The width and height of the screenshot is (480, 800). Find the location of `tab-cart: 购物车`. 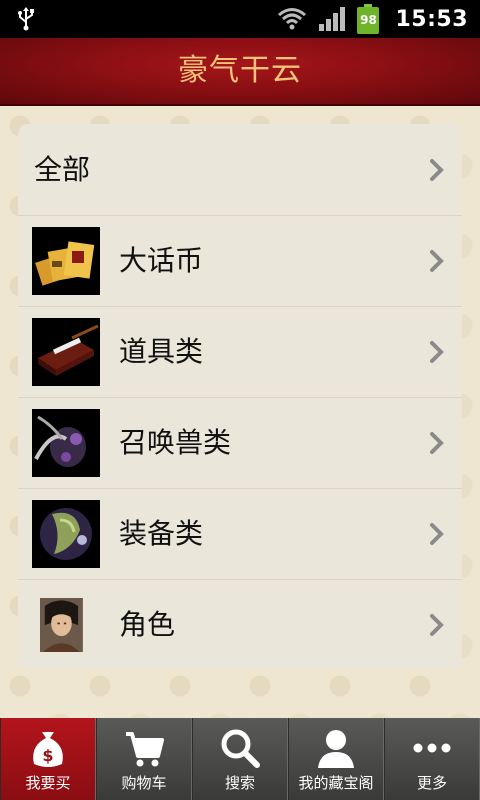

tab-cart: 购物车 is located at coordinates (144, 759).